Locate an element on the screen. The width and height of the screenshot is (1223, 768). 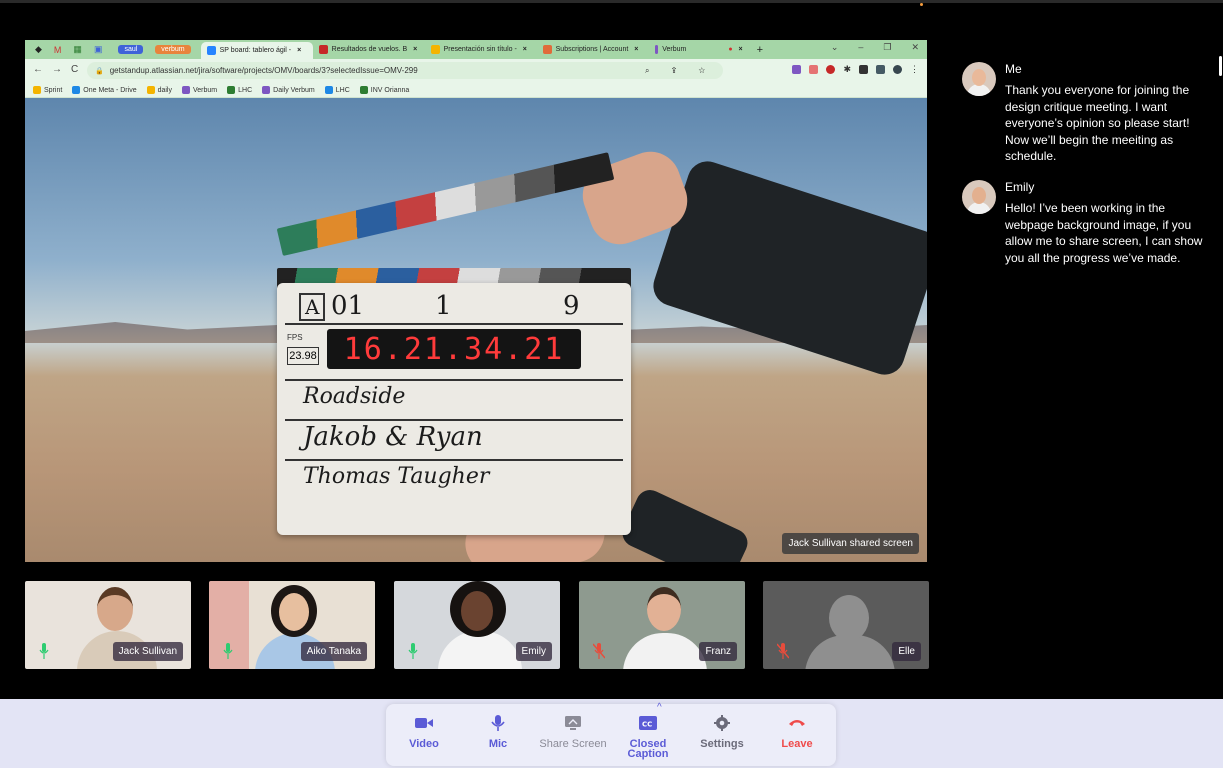
bookmark: Sprint is located at coordinates (47, 89).